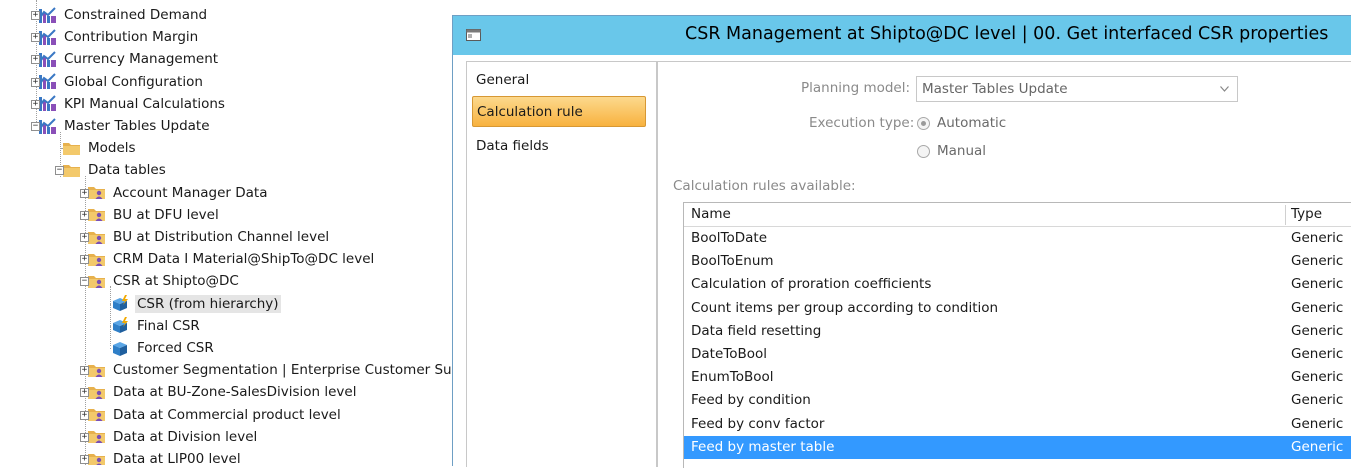 This screenshot has width=1351, height=468. What do you see at coordinates (154, 215) in the screenshot?
I see `tree-item: BU at DFU level` at bounding box center [154, 215].